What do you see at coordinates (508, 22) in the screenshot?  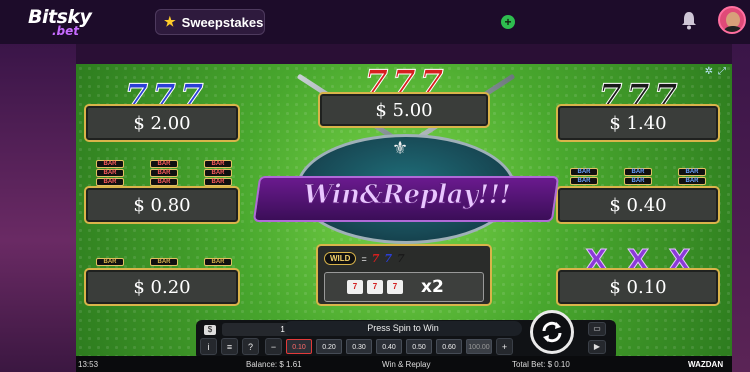 I see `plus-icon: +` at bounding box center [508, 22].